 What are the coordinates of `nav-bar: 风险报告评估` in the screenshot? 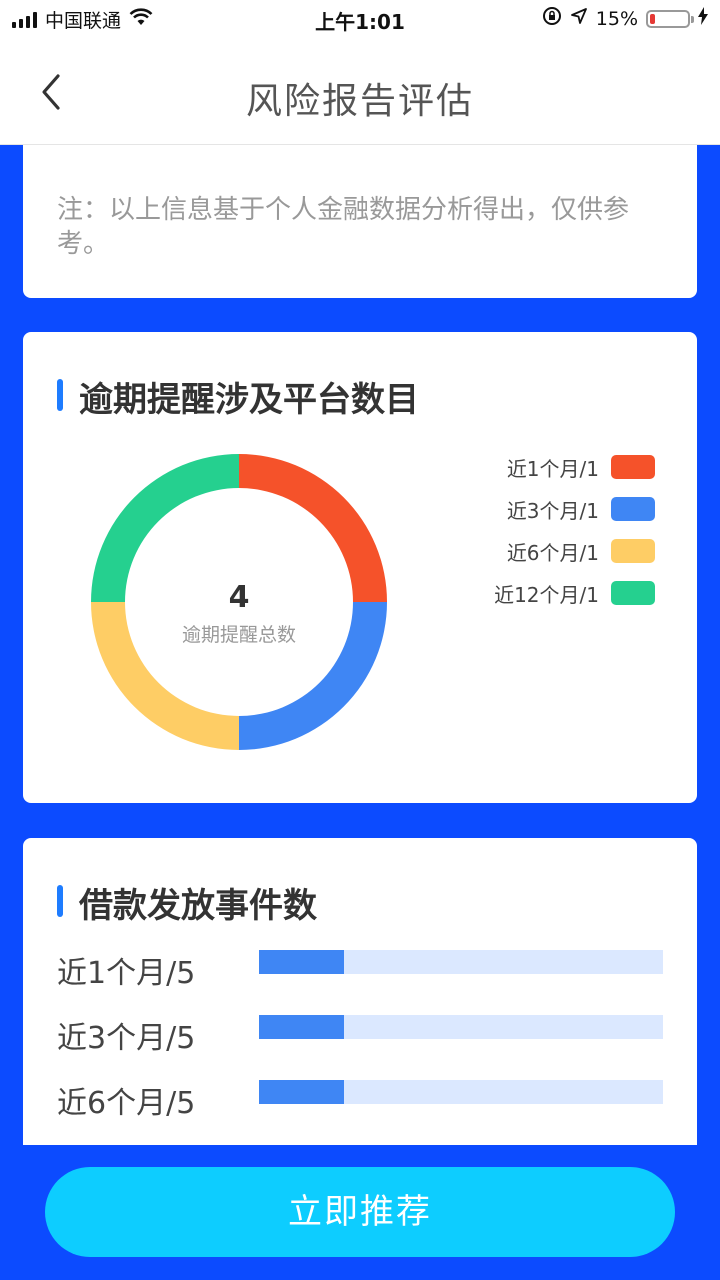 It's located at (360, 92).